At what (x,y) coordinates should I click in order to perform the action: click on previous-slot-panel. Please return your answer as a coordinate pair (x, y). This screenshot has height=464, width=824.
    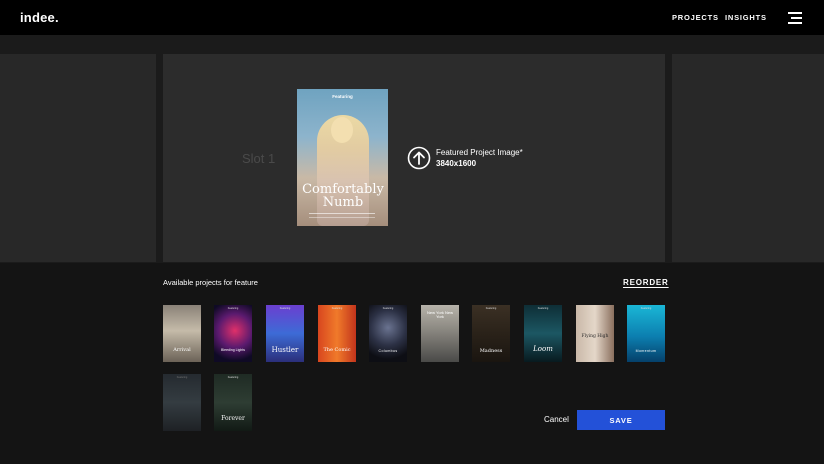
    Looking at the image, I should click on (78, 158).